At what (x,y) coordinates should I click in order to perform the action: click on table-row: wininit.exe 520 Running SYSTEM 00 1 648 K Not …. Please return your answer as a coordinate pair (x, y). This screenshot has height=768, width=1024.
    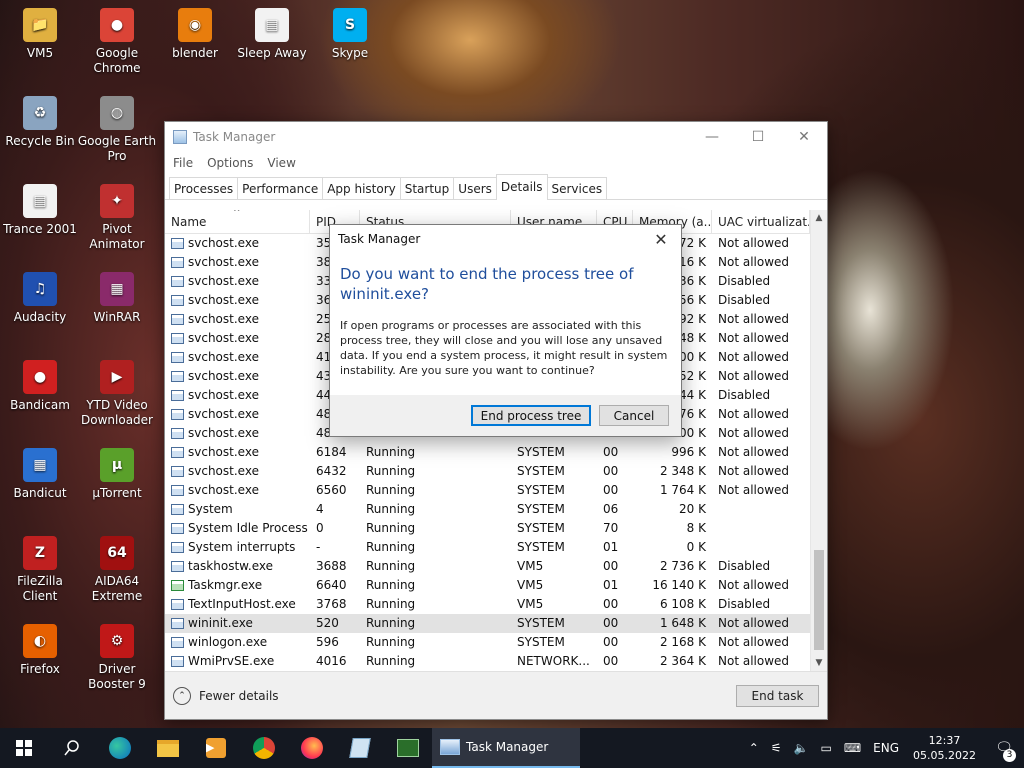
    Looking at the image, I should click on (496, 623).